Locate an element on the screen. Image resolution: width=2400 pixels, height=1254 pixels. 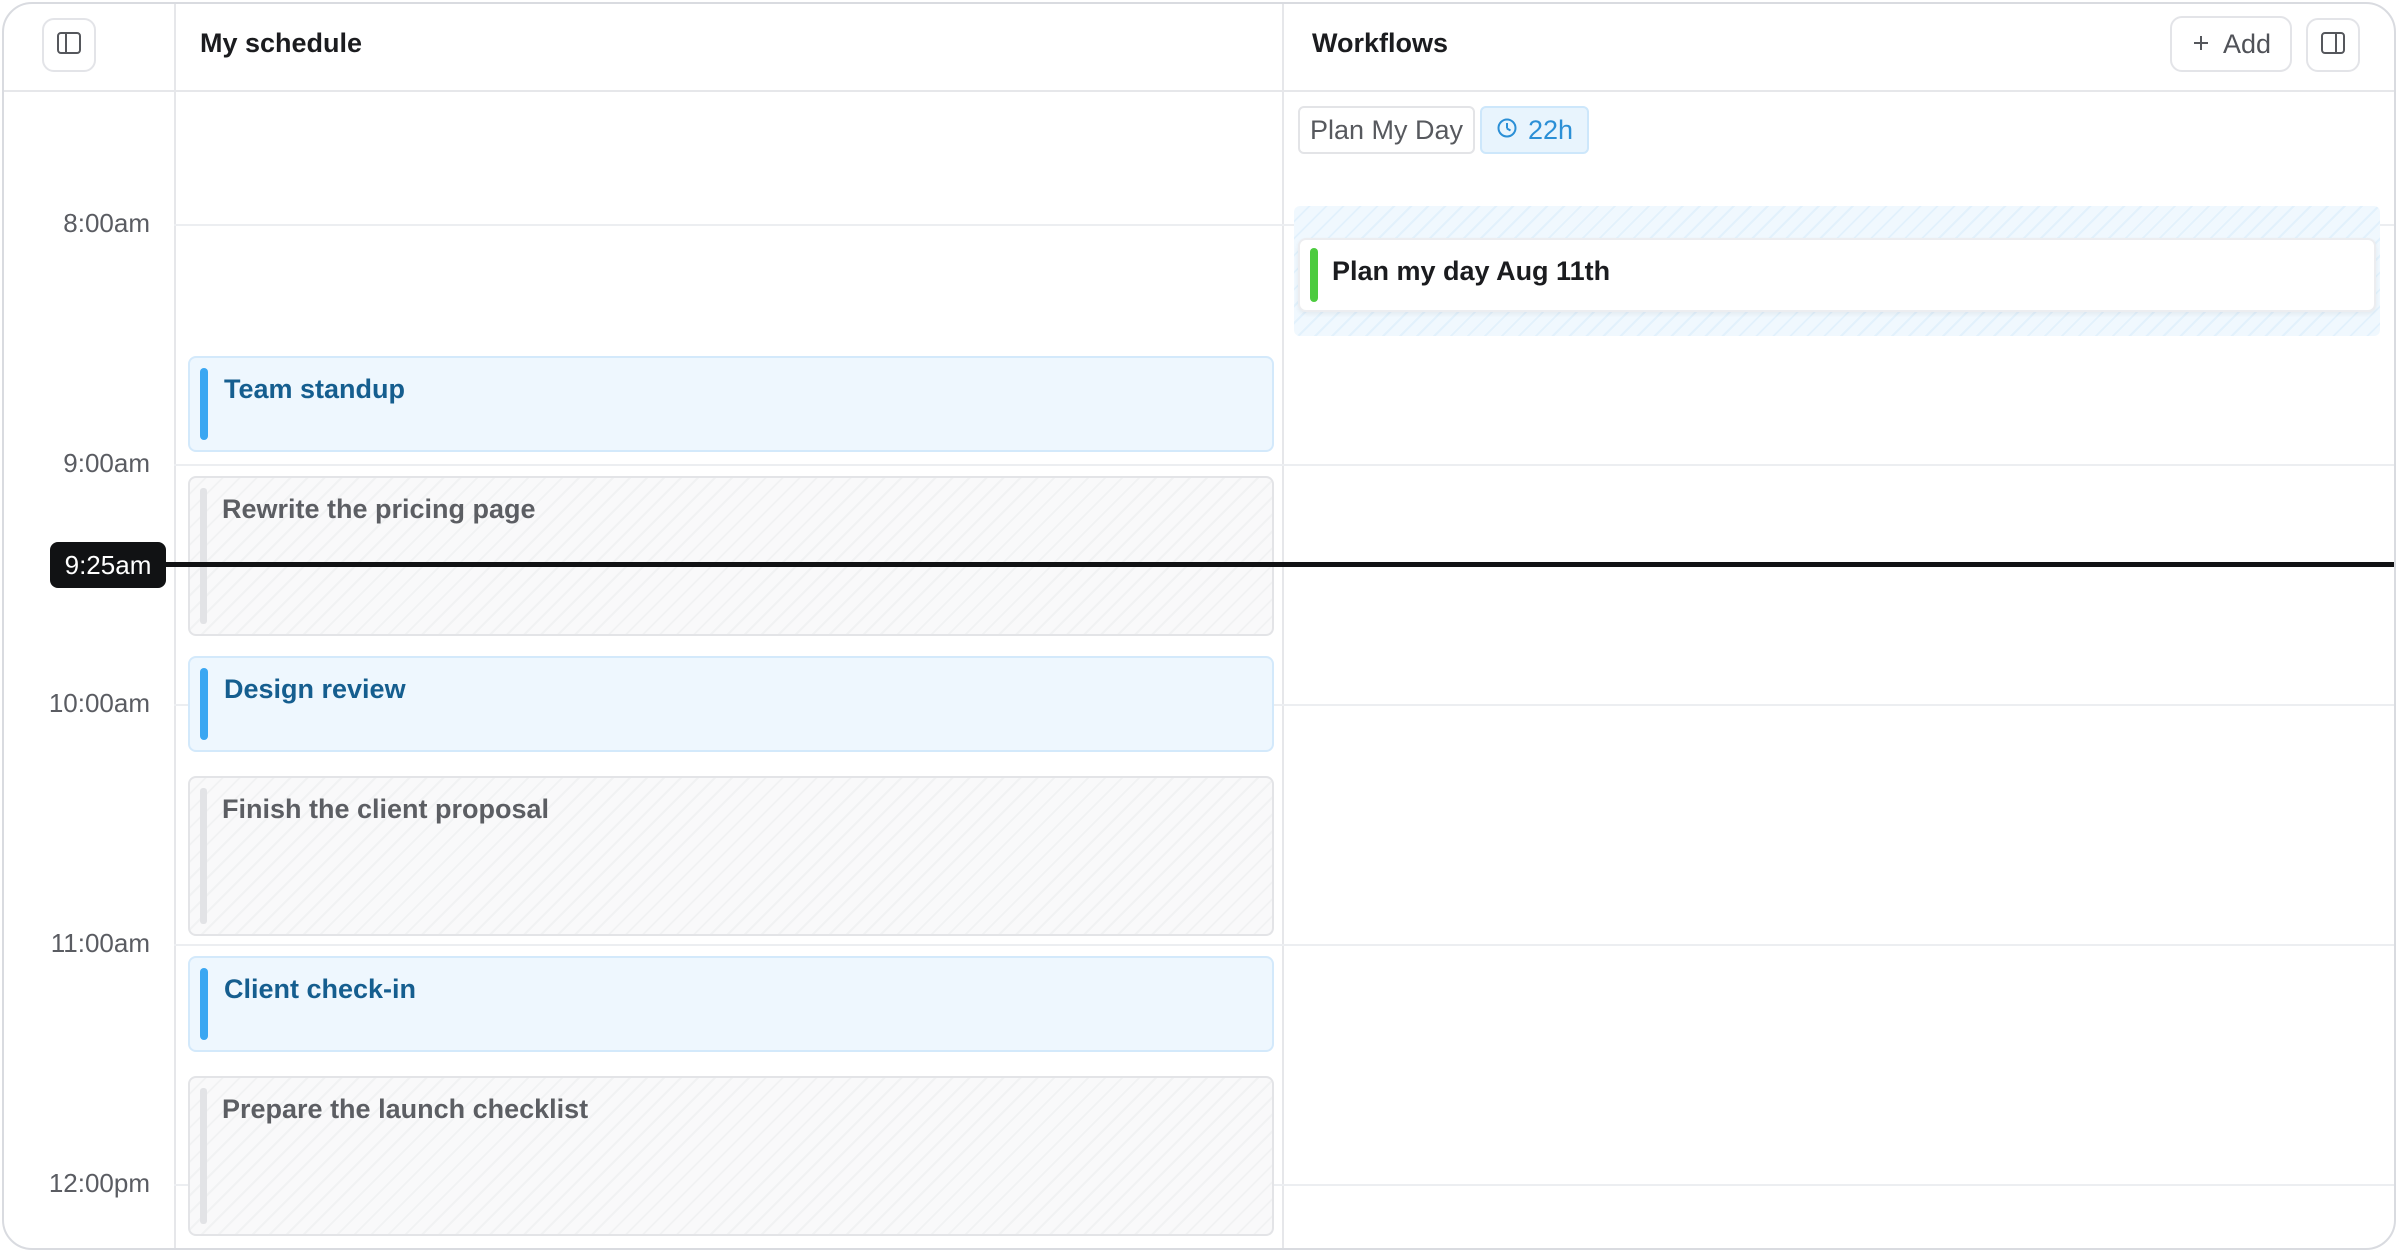
task-prepare-launch-checklist: Prepare the launch checklist is located at coordinates (731, 1156).